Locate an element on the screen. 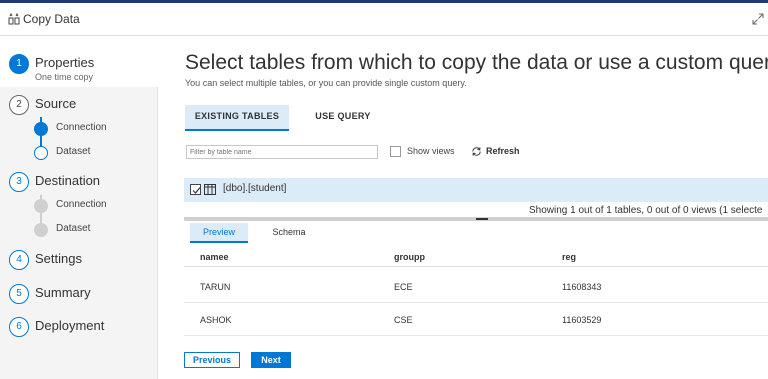  step-number-badge: 6 is located at coordinates (19, 327).